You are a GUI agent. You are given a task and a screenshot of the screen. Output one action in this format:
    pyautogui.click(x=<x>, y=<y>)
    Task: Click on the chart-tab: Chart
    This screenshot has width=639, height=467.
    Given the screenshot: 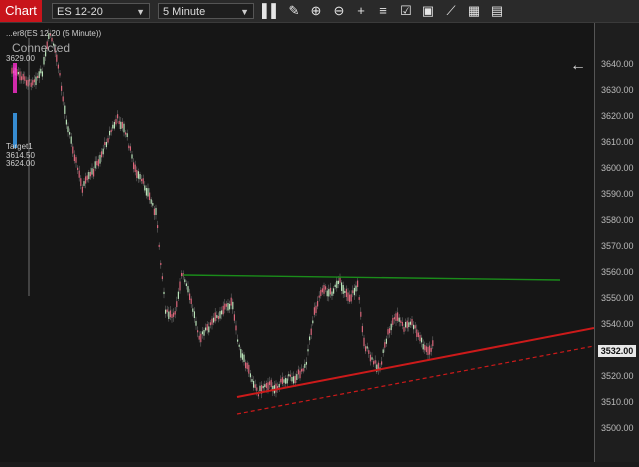 What is the action you would take?
    pyautogui.click(x=21, y=11)
    